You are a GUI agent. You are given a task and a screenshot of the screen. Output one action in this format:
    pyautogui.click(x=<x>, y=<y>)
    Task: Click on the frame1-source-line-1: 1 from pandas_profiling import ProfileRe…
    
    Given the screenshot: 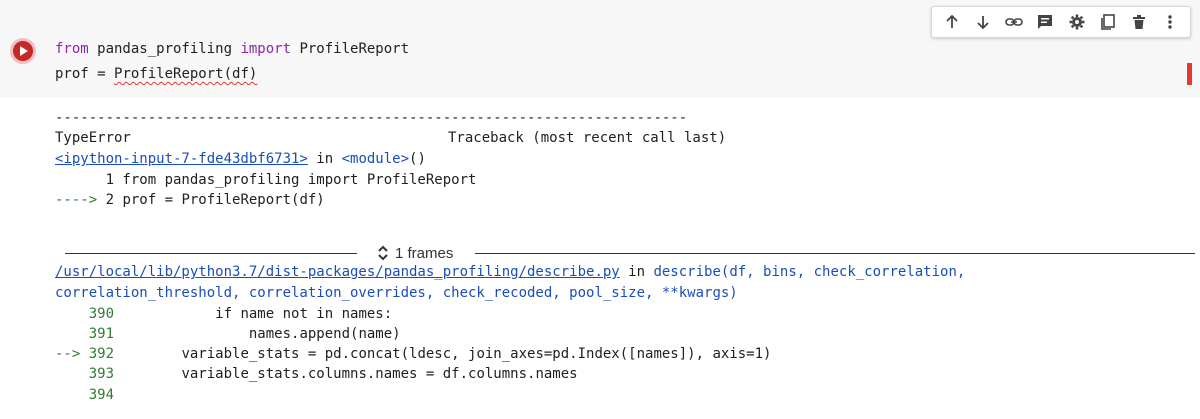 What is the action you would take?
    pyautogui.click(x=266, y=180)
    